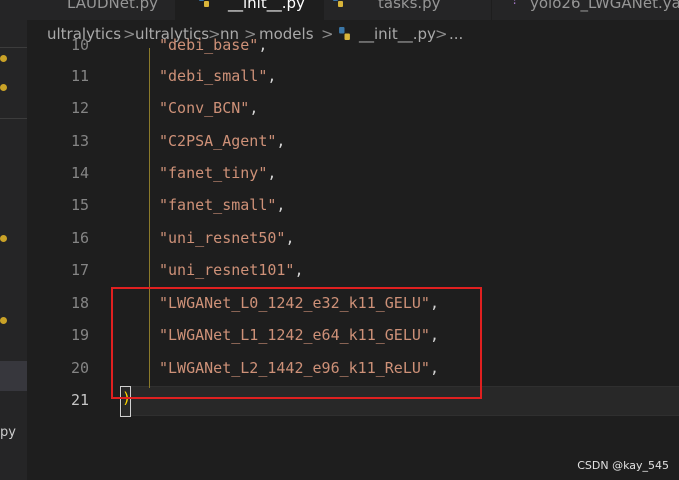 The image size is (679, 480). What do you see at coordinates (209, 45) in the screenshot?
I see `string-literal: "debi_base"` at bounding box center [209, 45].